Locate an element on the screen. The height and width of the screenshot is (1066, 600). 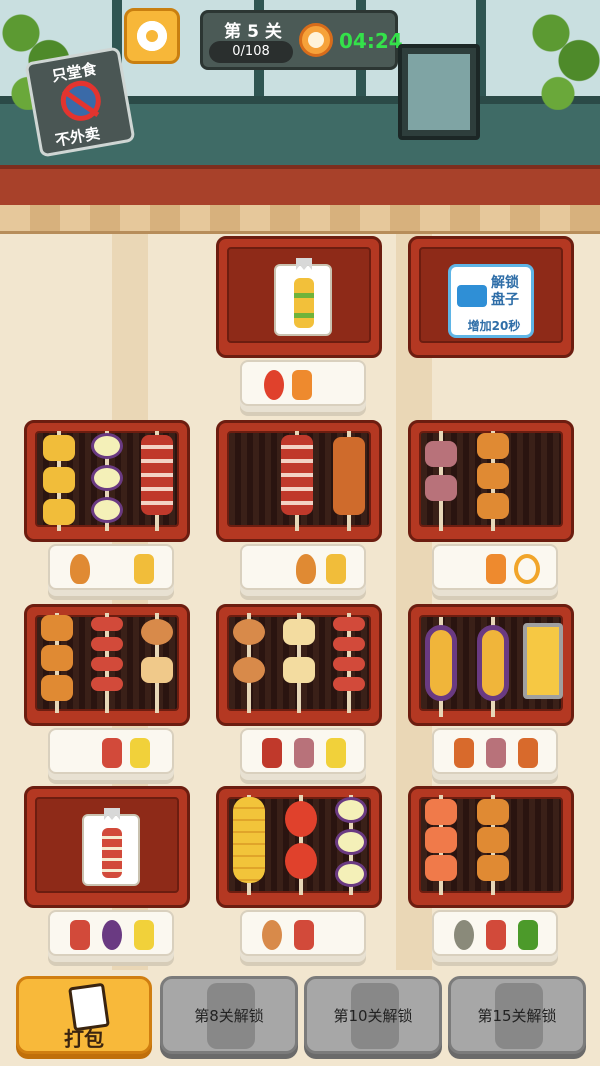
clam-icon is located at coordinates (464, 935).